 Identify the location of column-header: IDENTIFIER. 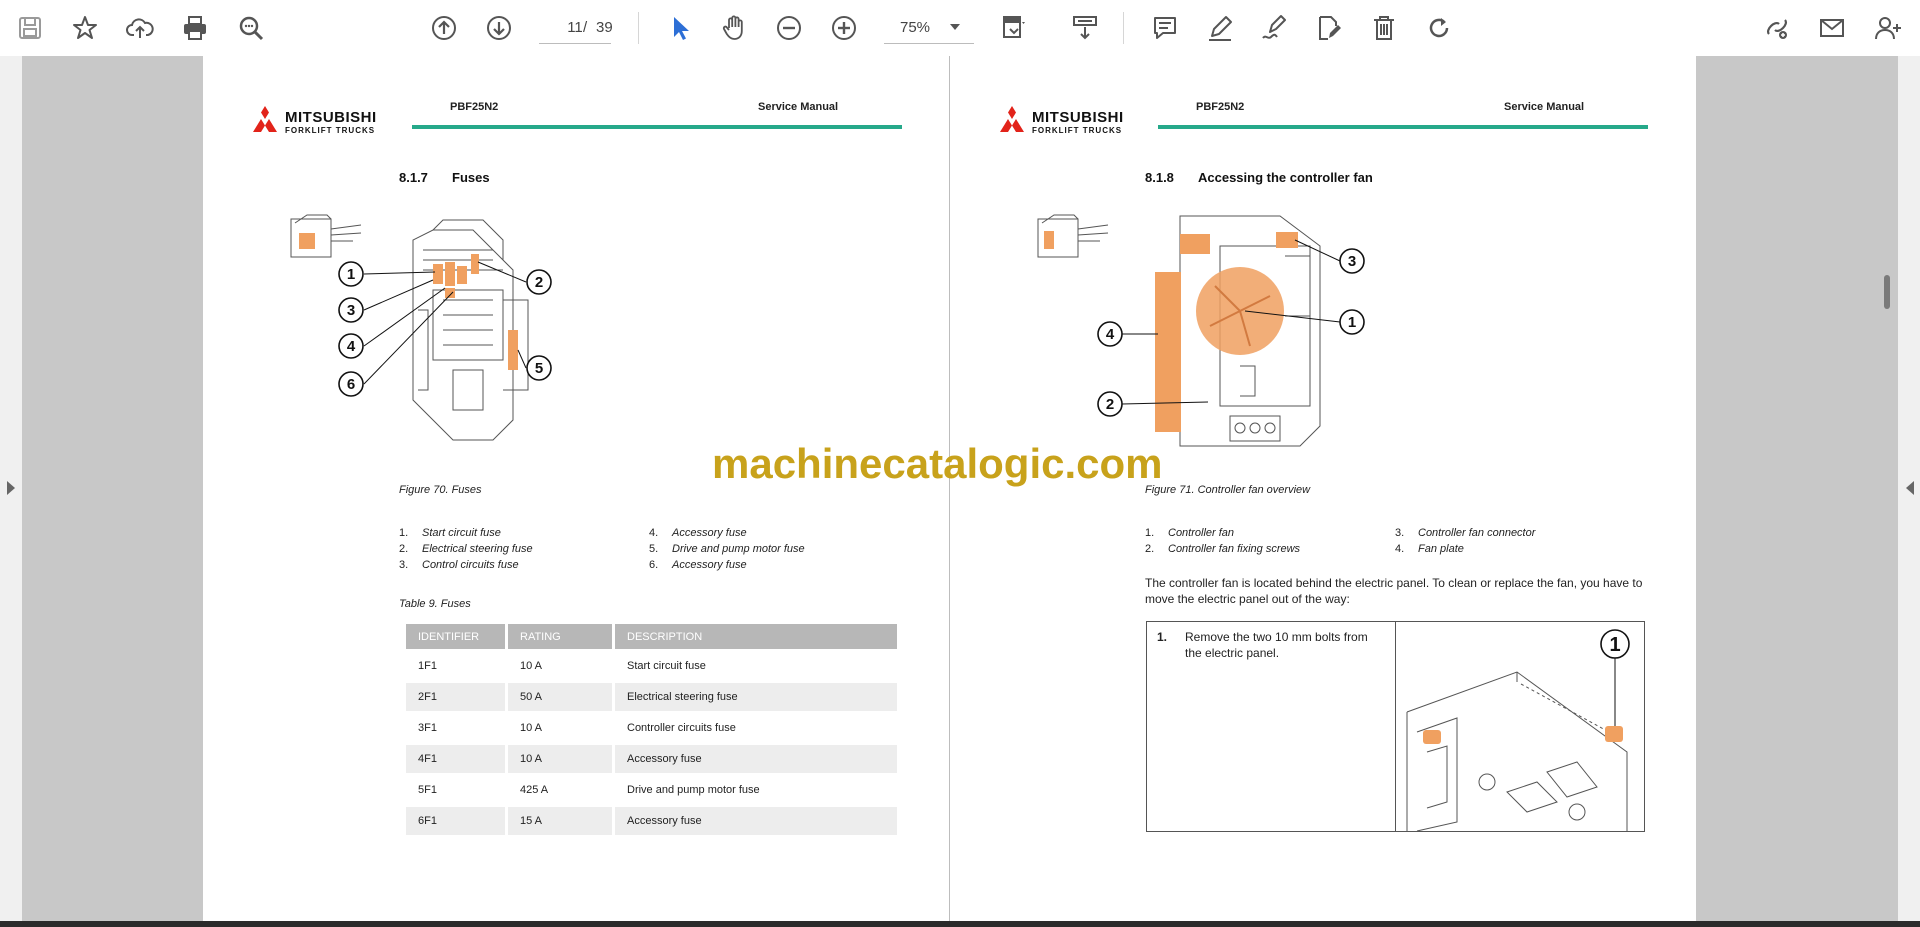
(455, 636).